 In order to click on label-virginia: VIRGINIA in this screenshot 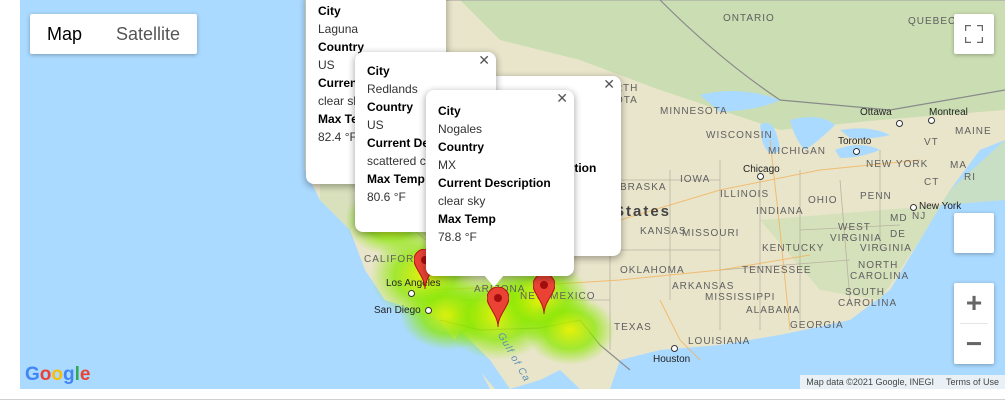, I will do `click(886, 248)`.